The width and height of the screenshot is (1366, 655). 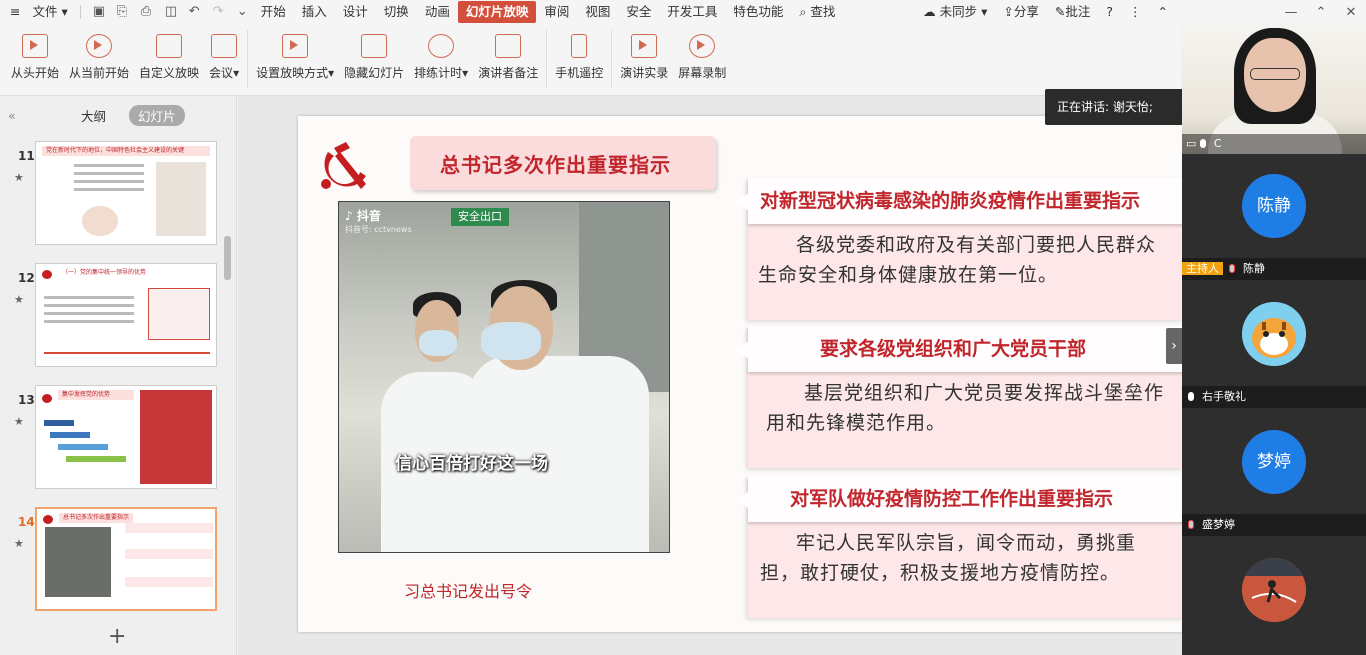 What do you see at coordinates (118, 440) in the screenshot?
I see `slide-thumbnail: 13 ★ 集中发挥党的优势` at bounding box center [118, 440].